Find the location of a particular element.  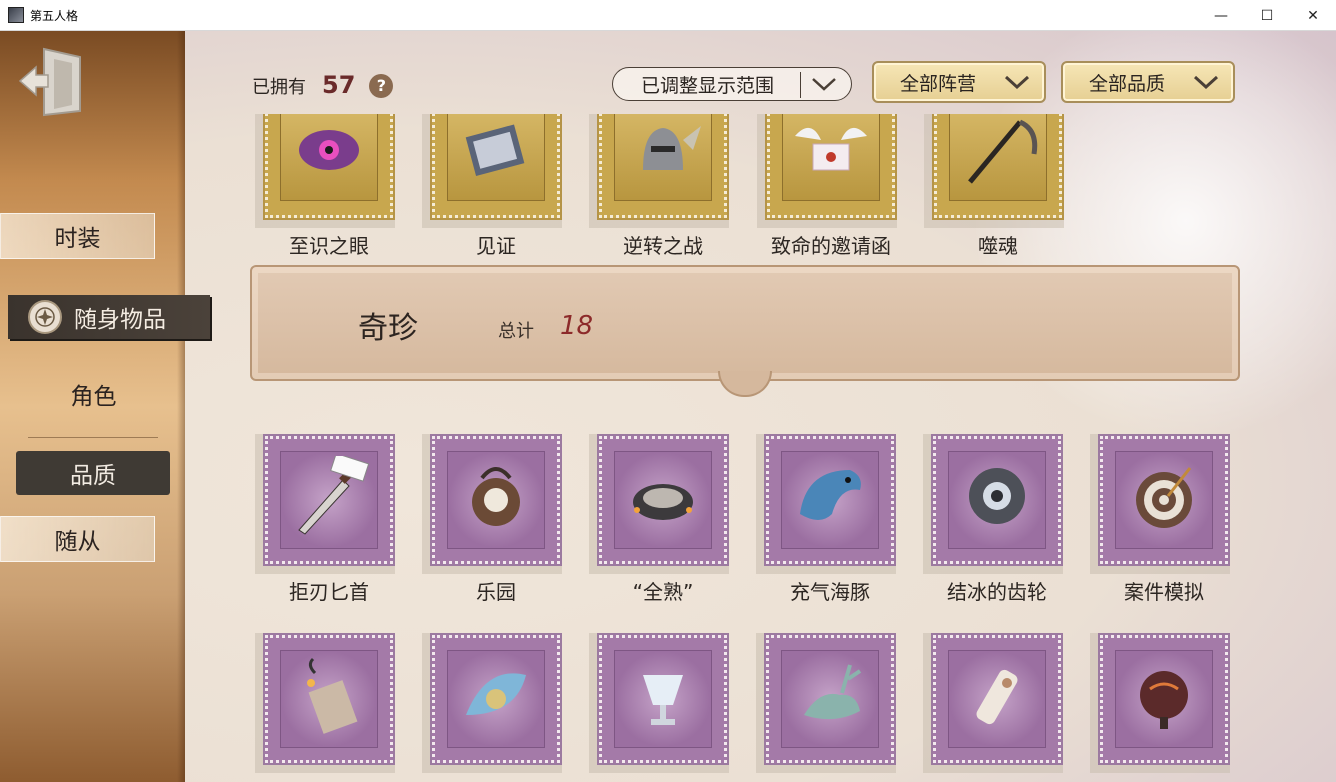

camp-filter-label: 全部阵营 is located at coordinates (938, 83).